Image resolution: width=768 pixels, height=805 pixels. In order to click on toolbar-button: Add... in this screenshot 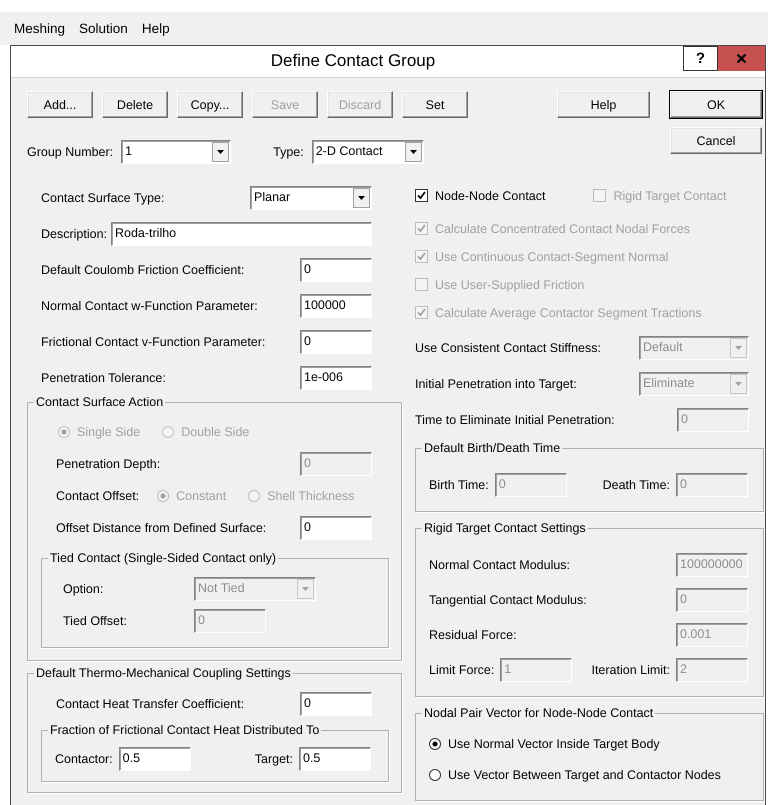, I will do `click(60, 104)`.